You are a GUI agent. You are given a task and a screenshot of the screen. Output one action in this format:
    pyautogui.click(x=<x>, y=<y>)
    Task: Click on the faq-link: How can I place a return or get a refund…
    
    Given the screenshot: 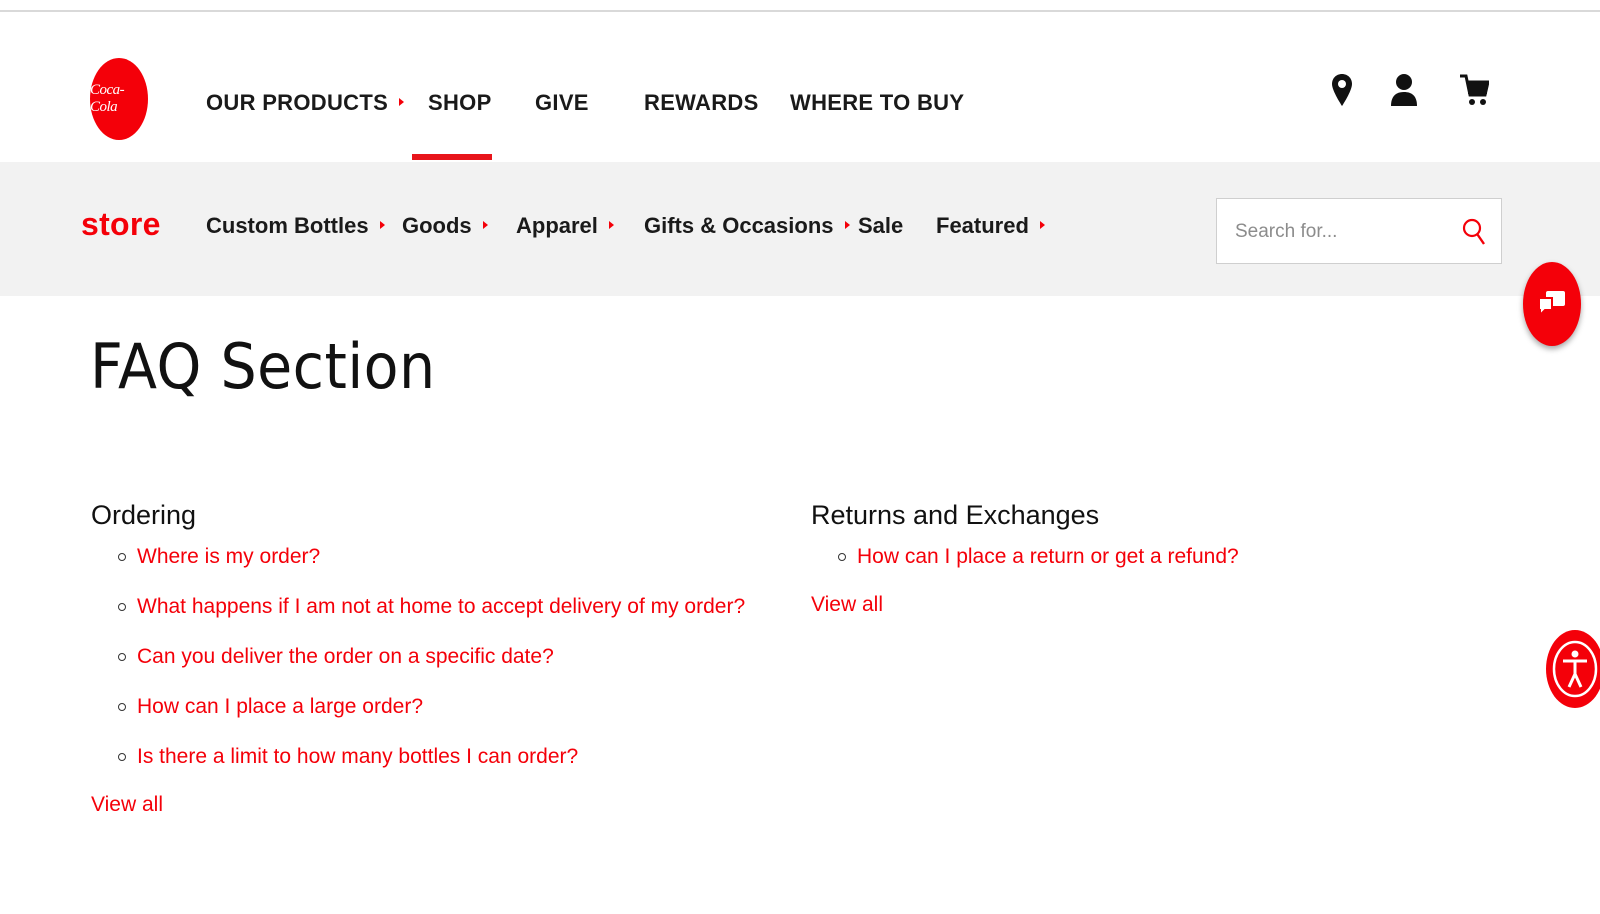 What is the action you would take?
    pyautogui.click(x=1048, y=556)
    